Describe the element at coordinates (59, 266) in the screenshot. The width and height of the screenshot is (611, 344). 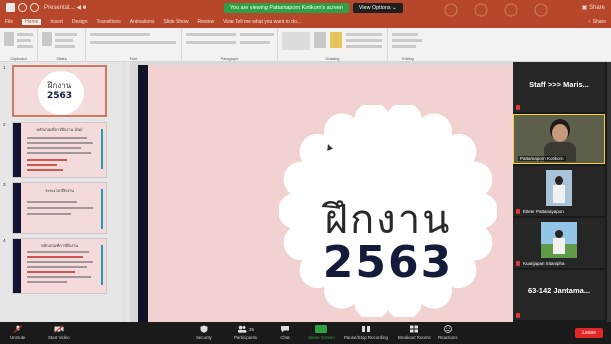
I see `slide-thumbnail-4: หลักเกณฑ์การฝึกงาน` at that location.